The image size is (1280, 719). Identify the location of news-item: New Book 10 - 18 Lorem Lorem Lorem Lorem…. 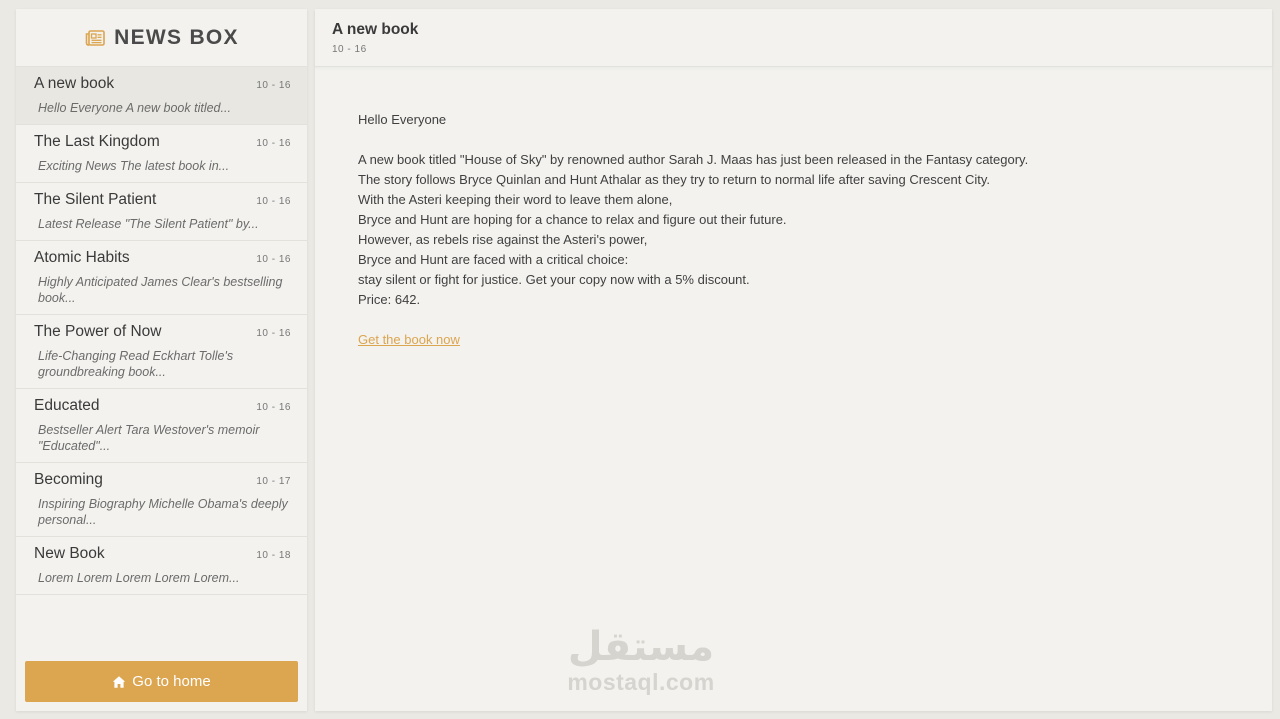
(161, 566).